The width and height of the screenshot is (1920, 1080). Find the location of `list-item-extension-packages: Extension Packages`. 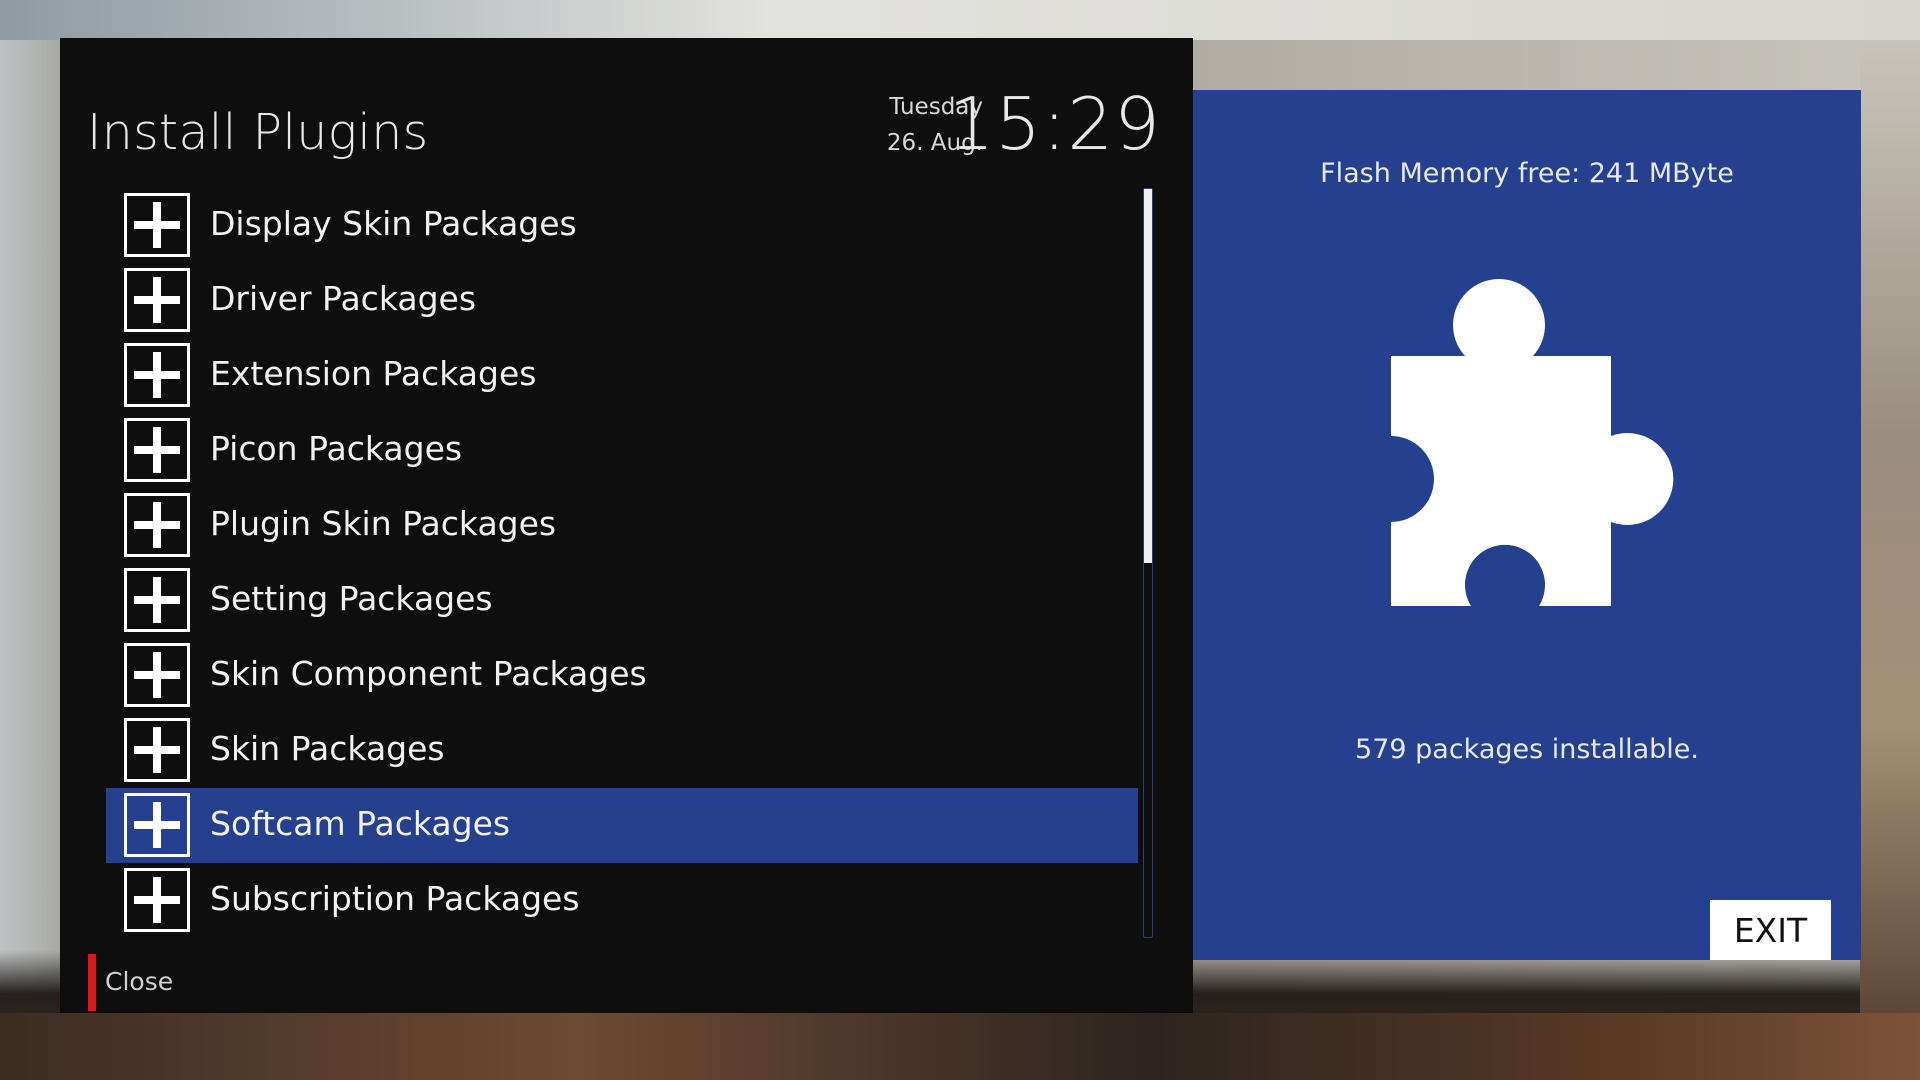

list-item-extension-packages: Extension Packages is located at coordinates (622, 375).